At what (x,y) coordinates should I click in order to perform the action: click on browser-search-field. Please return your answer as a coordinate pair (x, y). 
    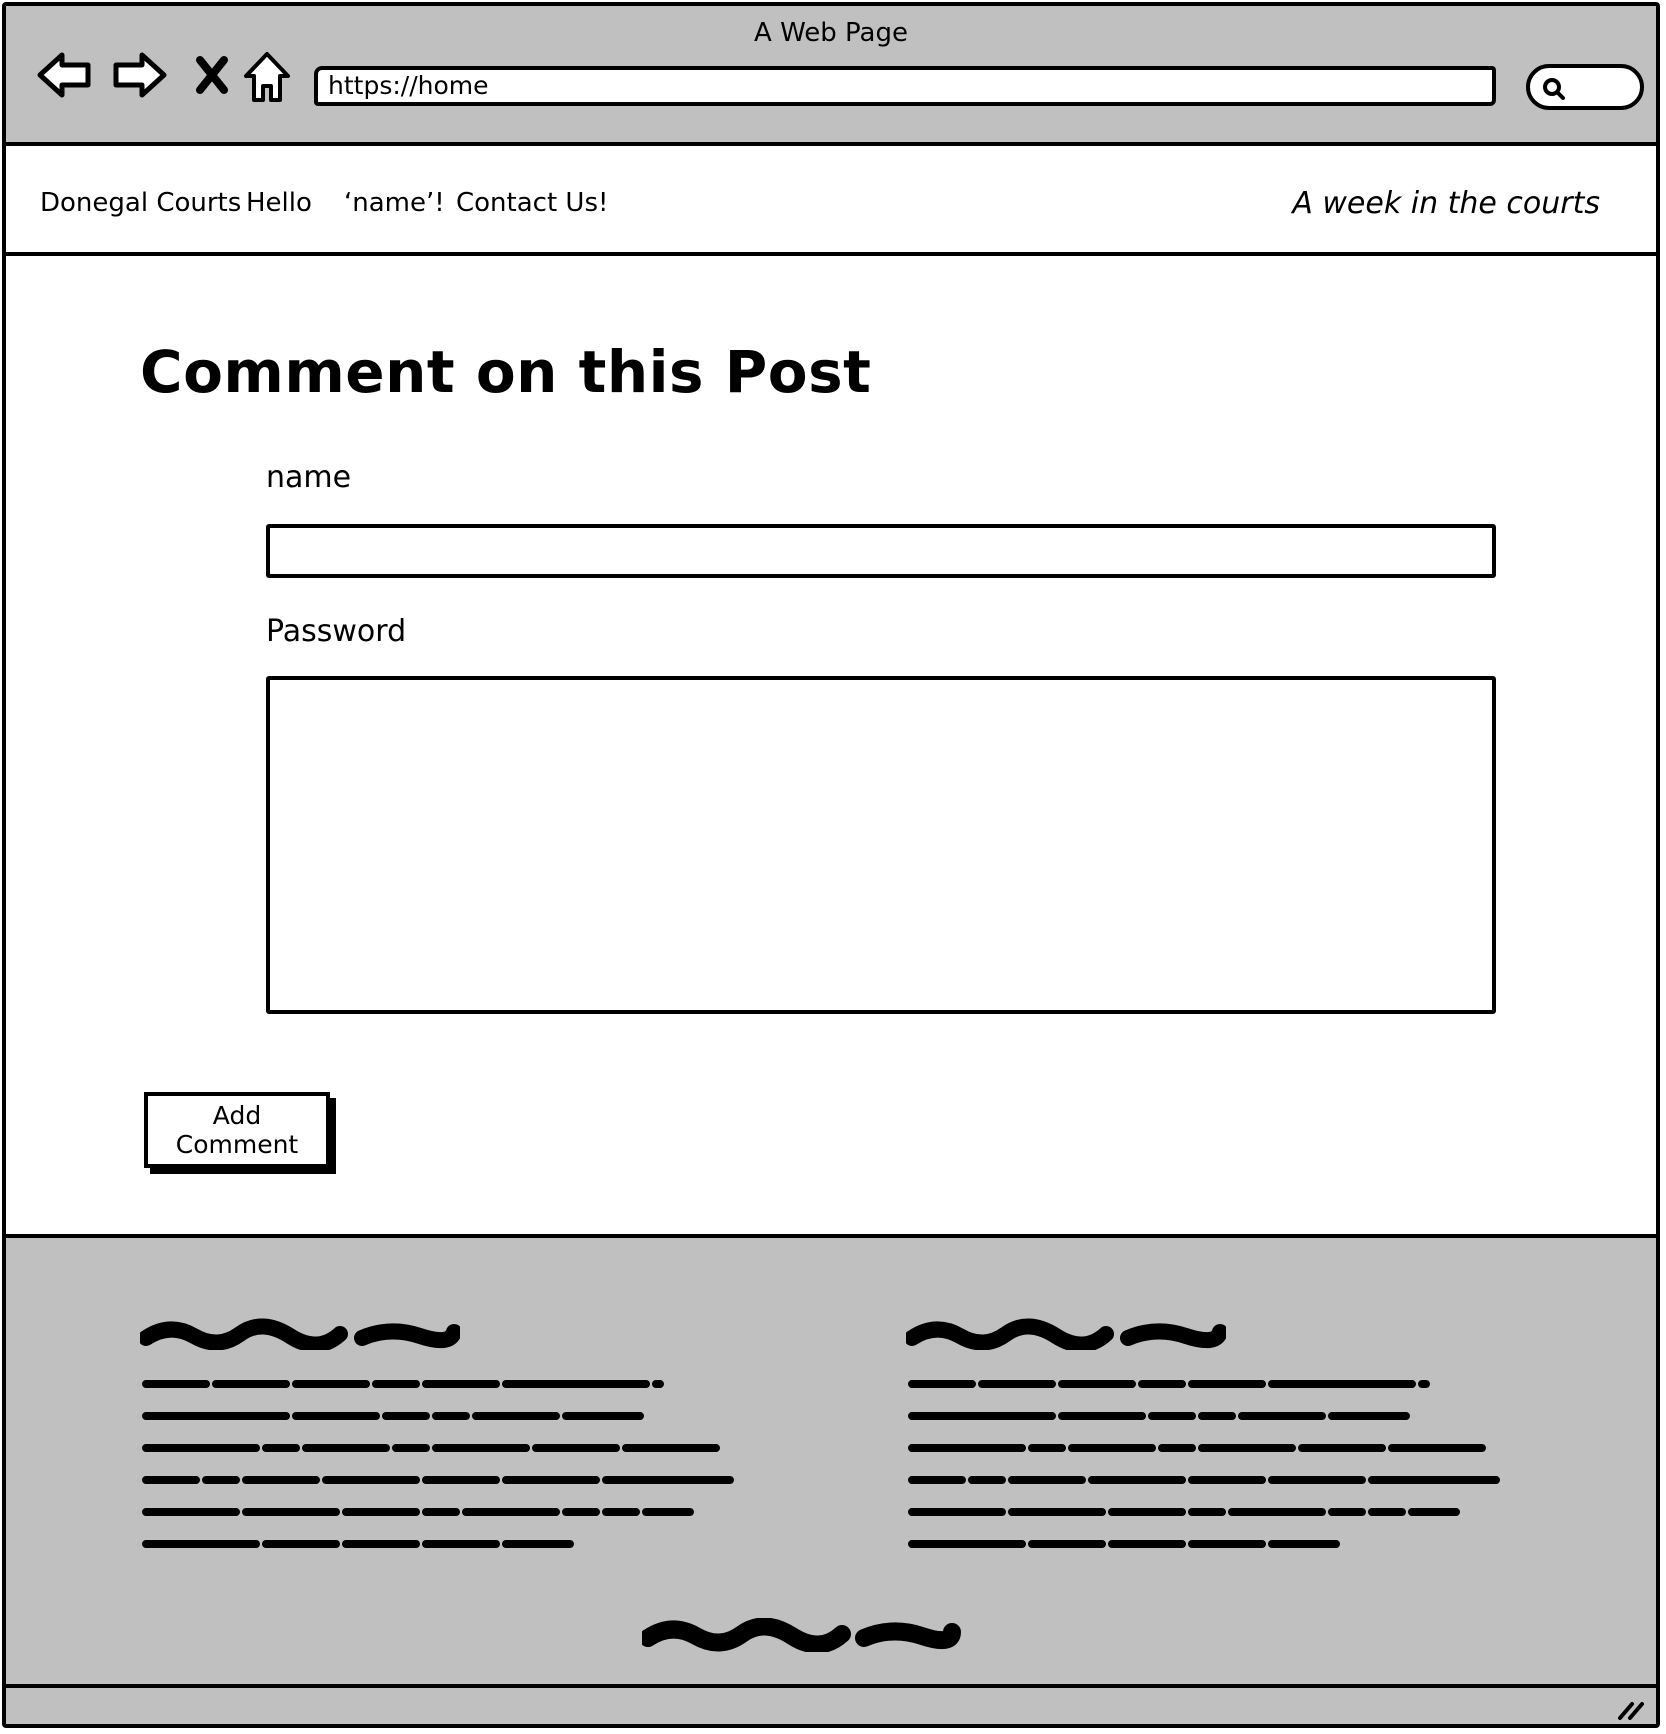
    Looking at the image, I should click on (1585, 87).